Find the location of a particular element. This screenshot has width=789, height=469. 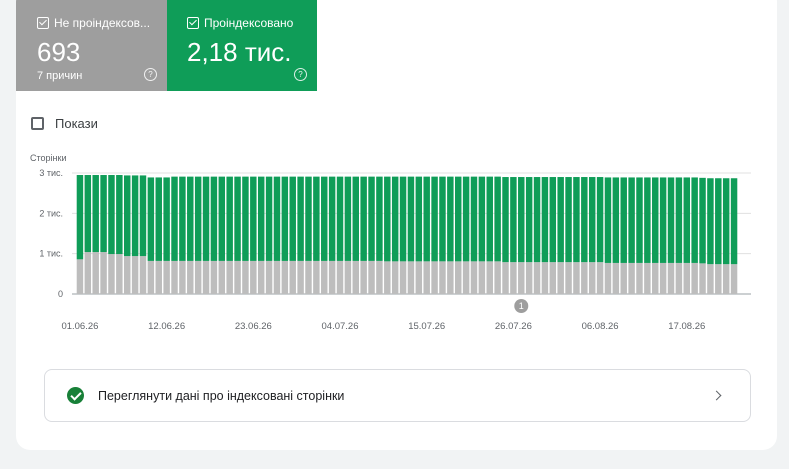

x-tick-label: 26.07.26 is located at coordinates (513, 326).